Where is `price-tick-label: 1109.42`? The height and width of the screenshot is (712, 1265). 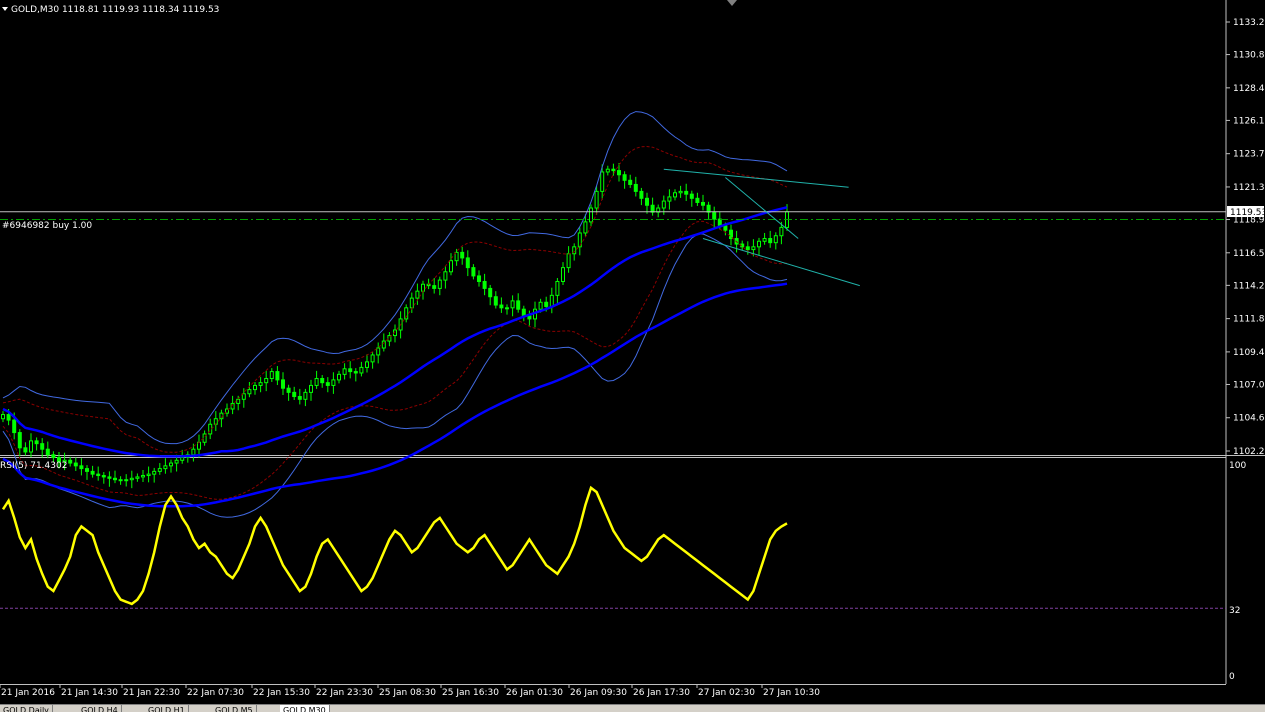
price-tick-label: 1109.42 is located at coordinates (1249, 353).